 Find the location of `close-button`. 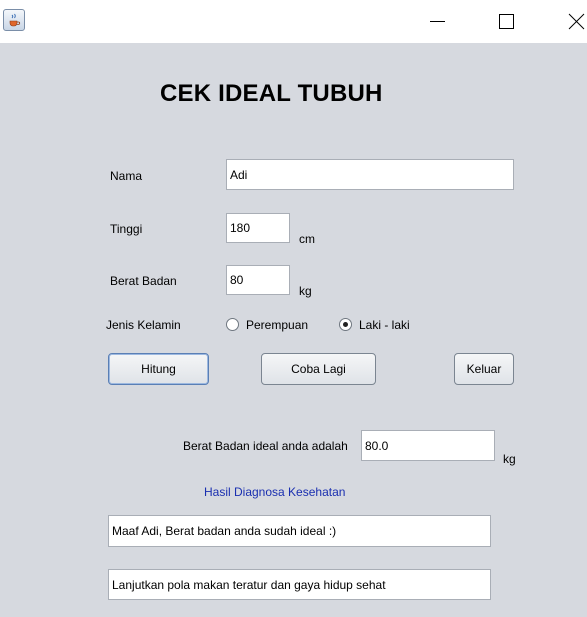

close-button is located at coordinates (570, 21).